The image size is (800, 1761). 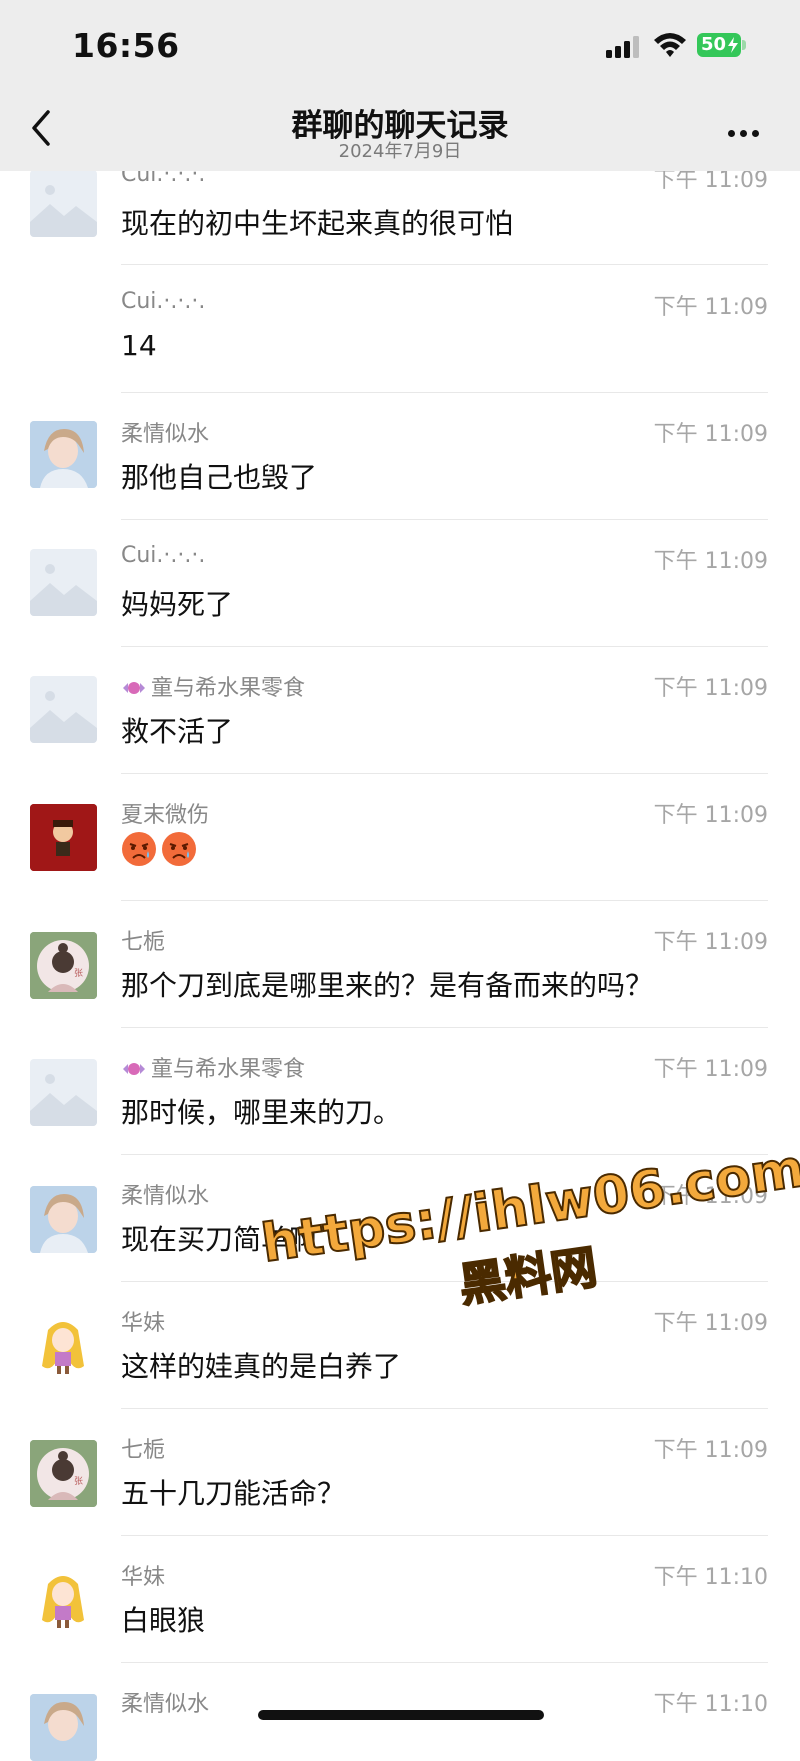 I want to click on battery-level: 50, so click(x=714, y=44).